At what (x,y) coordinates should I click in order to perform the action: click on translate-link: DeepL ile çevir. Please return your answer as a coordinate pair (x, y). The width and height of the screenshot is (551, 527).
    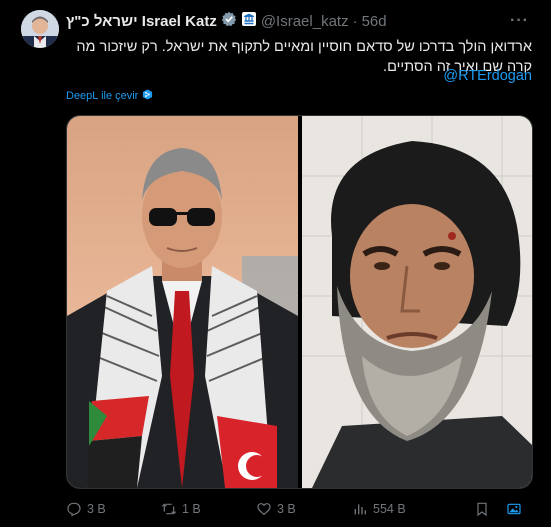
    Looking at the image, I should click on (109, 96).